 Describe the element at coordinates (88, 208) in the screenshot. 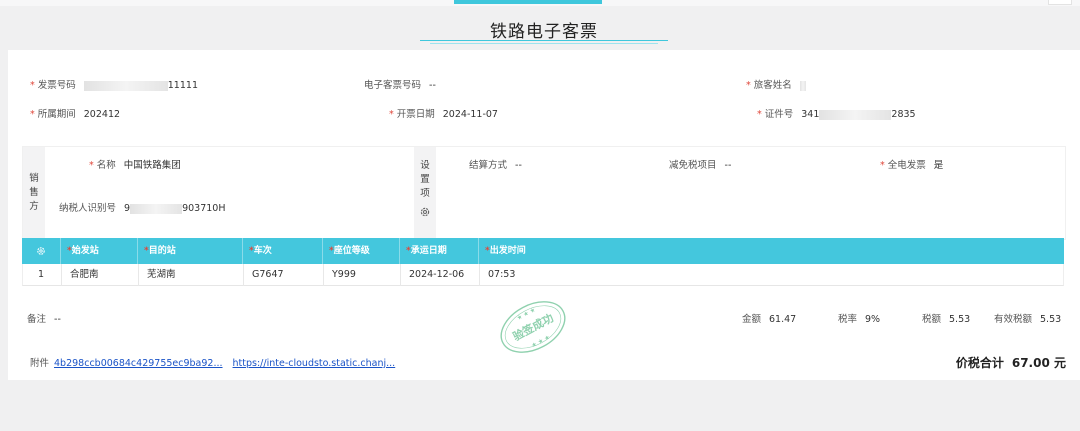

I see `tax-id-label: 纳税人识别号` at that location.